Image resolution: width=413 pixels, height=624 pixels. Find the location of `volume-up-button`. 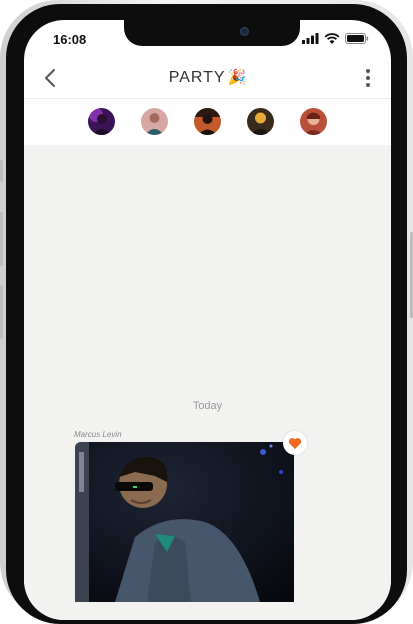

volume-up-button is located at coordinates (1, 239).